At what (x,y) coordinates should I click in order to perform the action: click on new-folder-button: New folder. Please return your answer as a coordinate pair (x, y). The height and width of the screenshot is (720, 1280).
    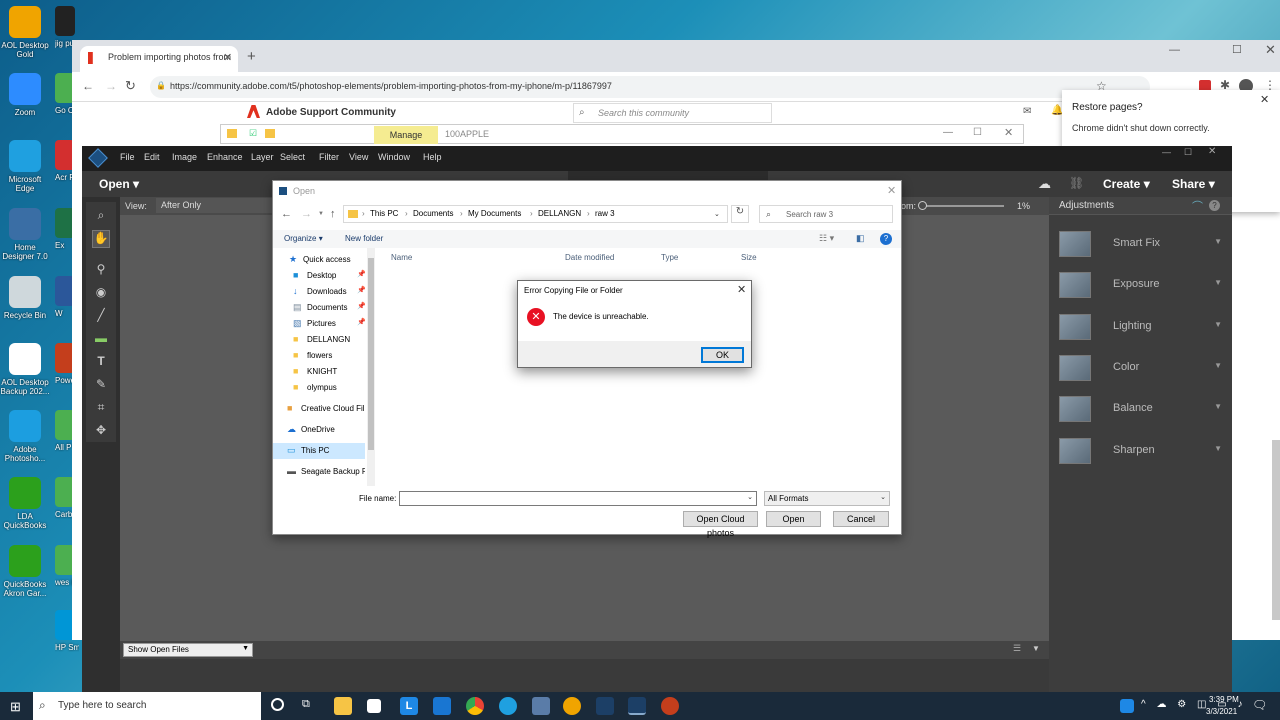
    Looking at the image, I should click on (364, 238).